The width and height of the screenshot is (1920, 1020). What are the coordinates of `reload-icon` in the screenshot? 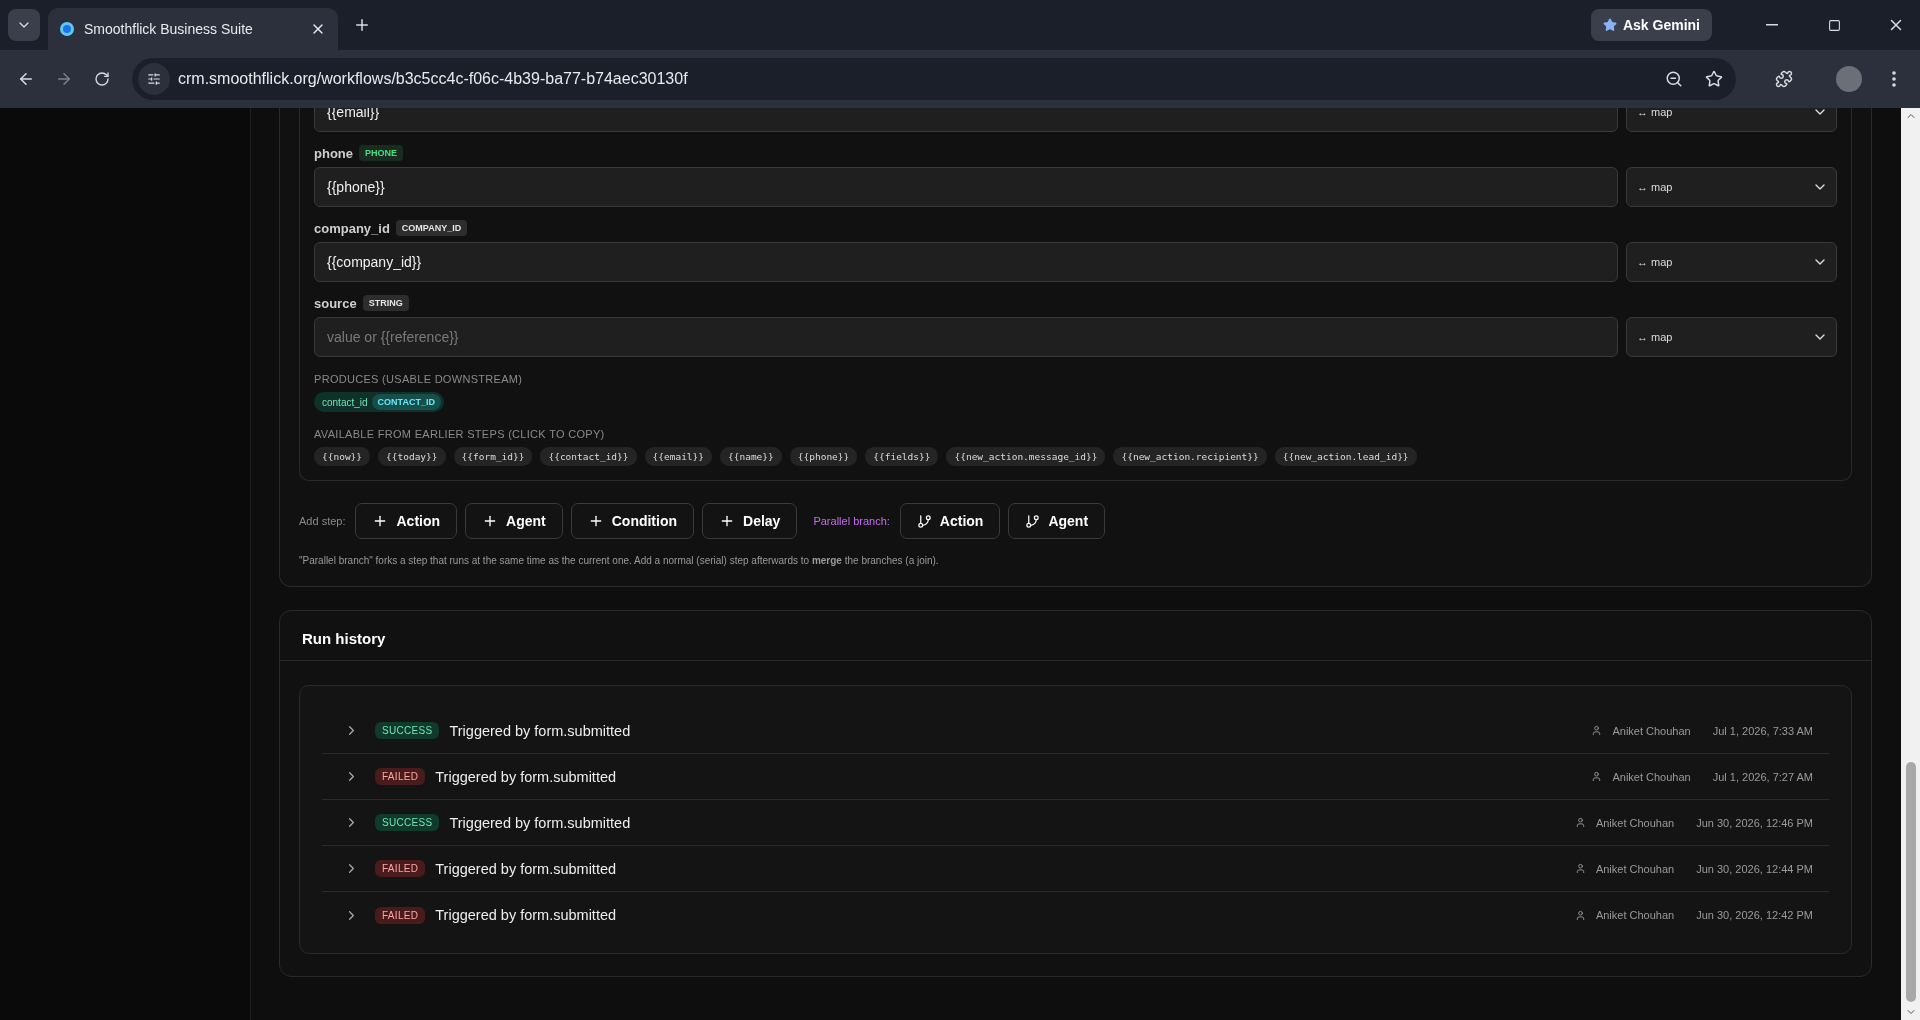 It's located at (102, 79).